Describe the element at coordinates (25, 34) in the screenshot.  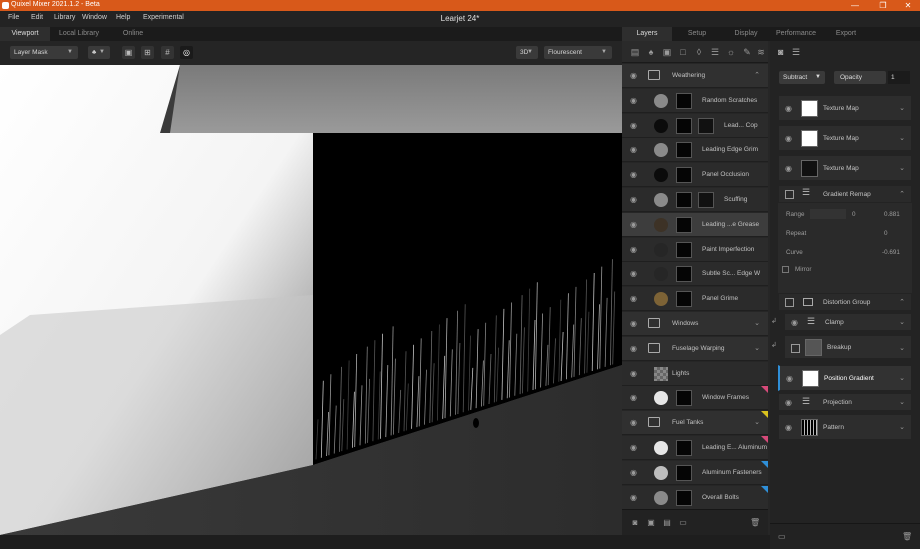
I see `tab-viewport: Viewport` at that location.